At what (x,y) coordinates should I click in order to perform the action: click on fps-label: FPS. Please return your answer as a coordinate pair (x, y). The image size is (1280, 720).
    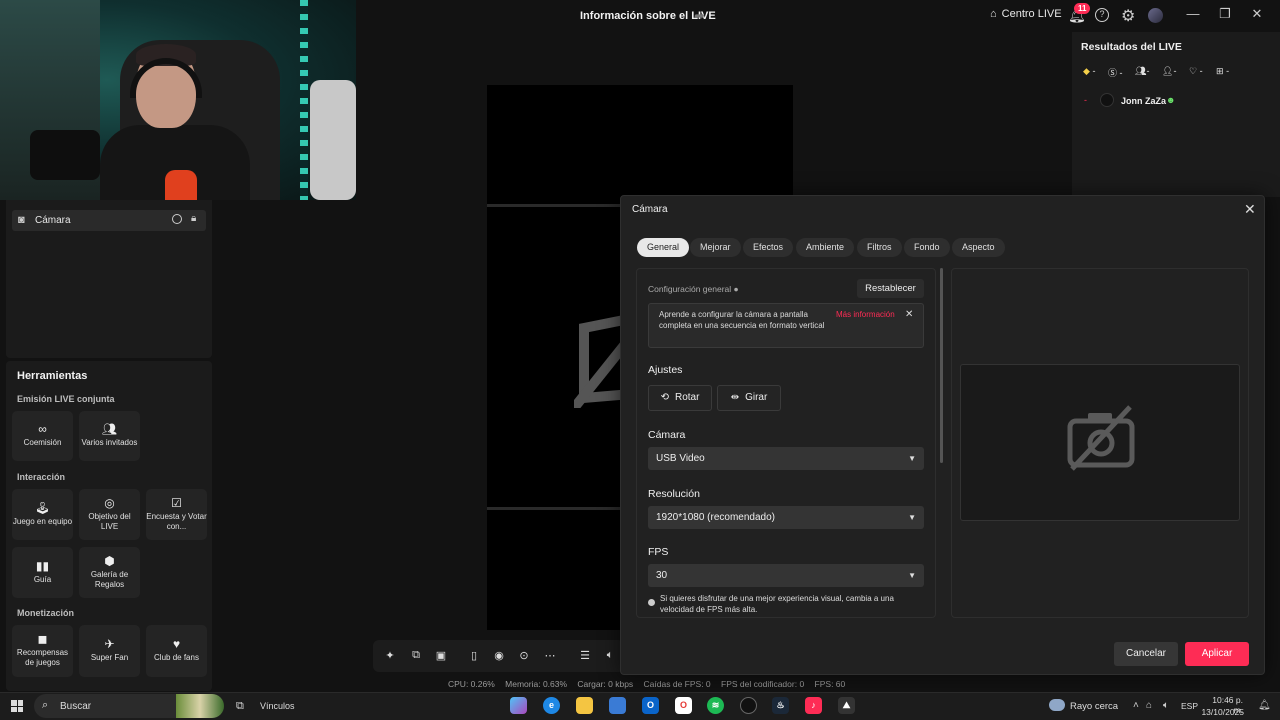
    Looking at the image, I should click on (658, 552).